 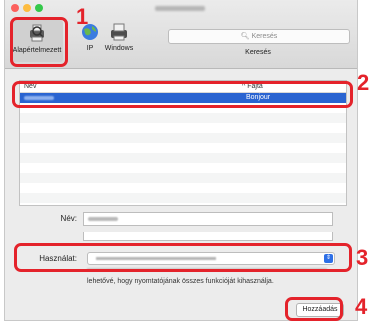 I want to click on search-caption: Keresés, so click(x=258, y=52).